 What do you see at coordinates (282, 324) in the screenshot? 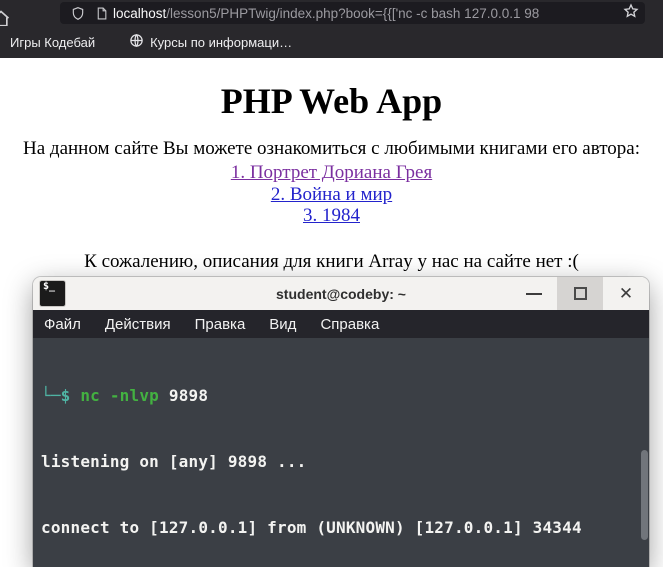
I see `menu-view: Вид` at bounding box center [282, 324].